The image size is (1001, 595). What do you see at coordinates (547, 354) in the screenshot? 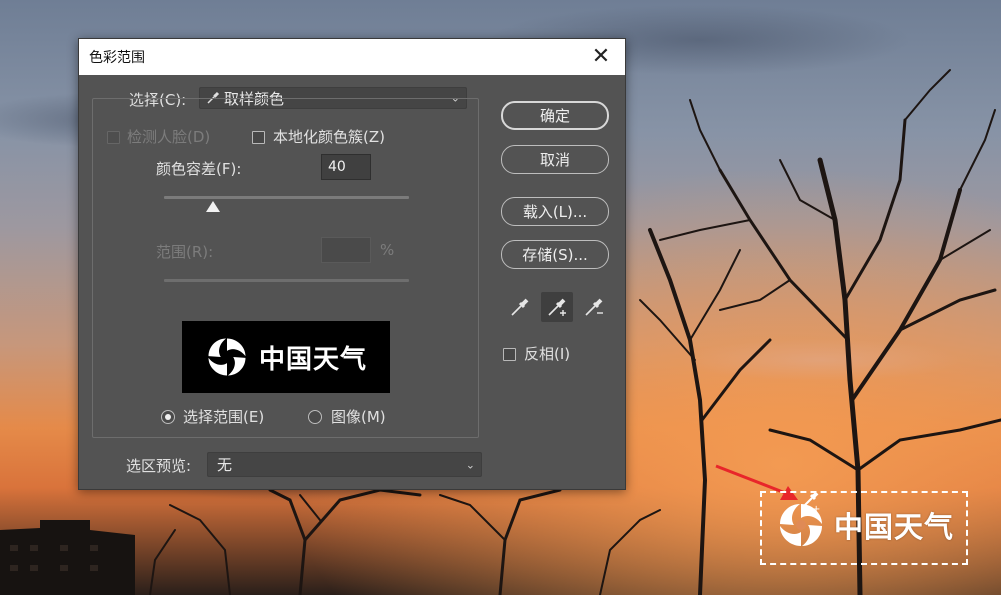
I see `invert-label: 反相(I)` at bounding box center [547, 354].